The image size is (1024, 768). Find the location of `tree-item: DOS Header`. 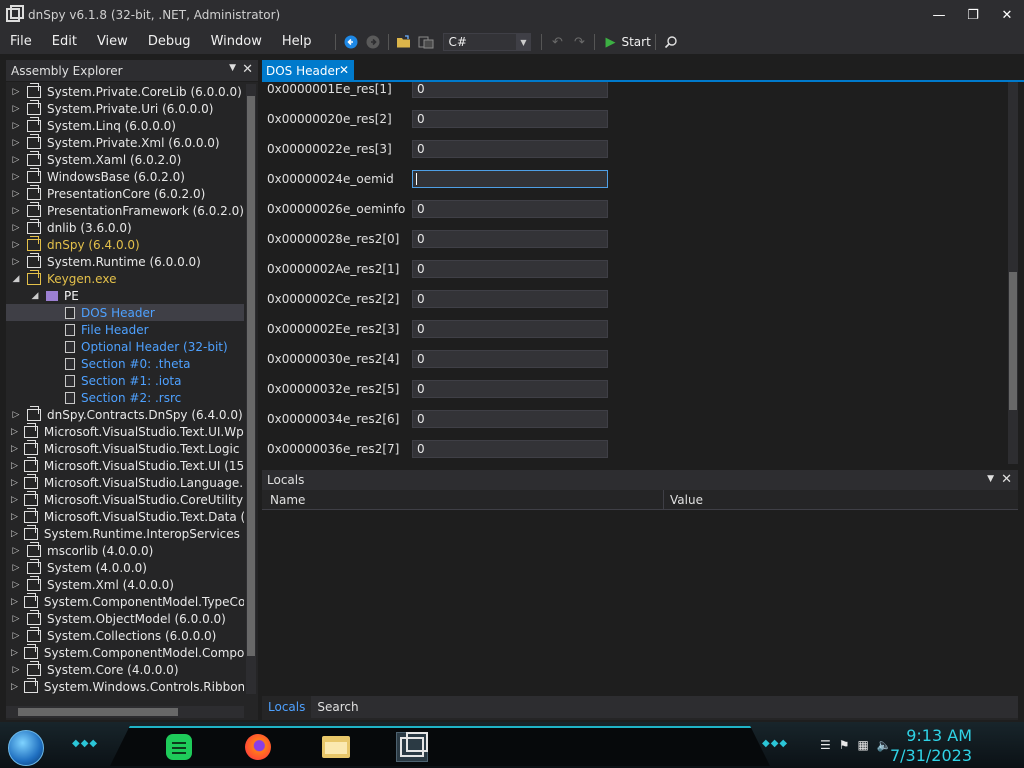

tree-item: DOS Header is located at coordinates (125, 312).